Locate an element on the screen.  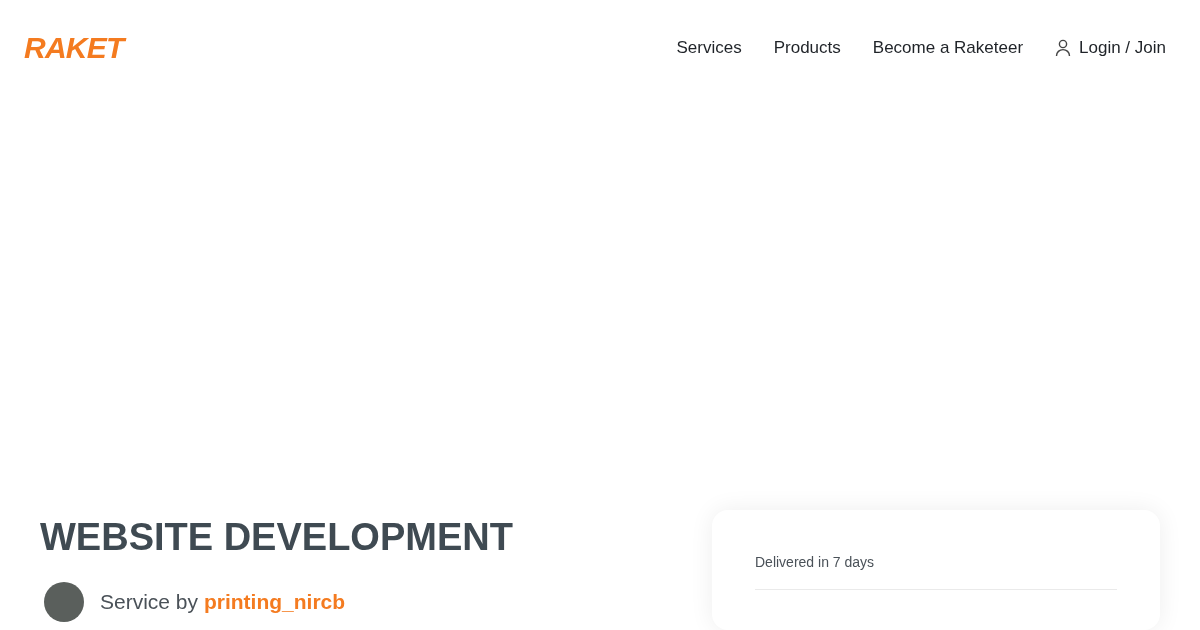
service-by-text: Service by printing_nircb is located at coordinates (223, 601).